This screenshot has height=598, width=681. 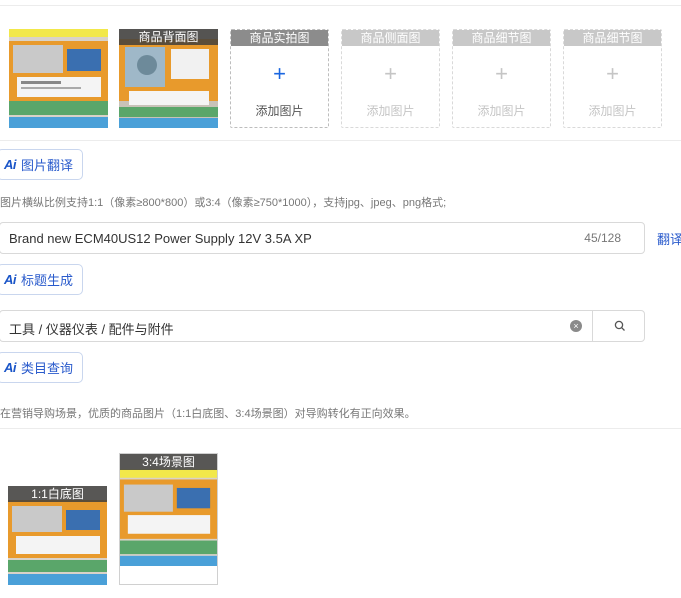 I want to click on add-image-slot-detail-2: 商品细节图 + 添加图片, so click(x=612, y=78).